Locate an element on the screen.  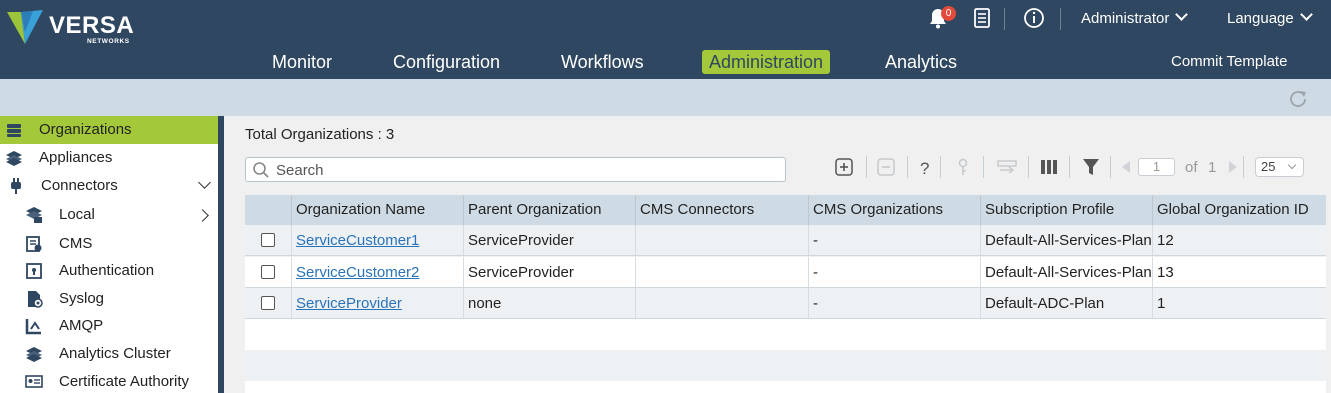
sidebar-item-organizations: Organizations is located at coordinates (109, 130).